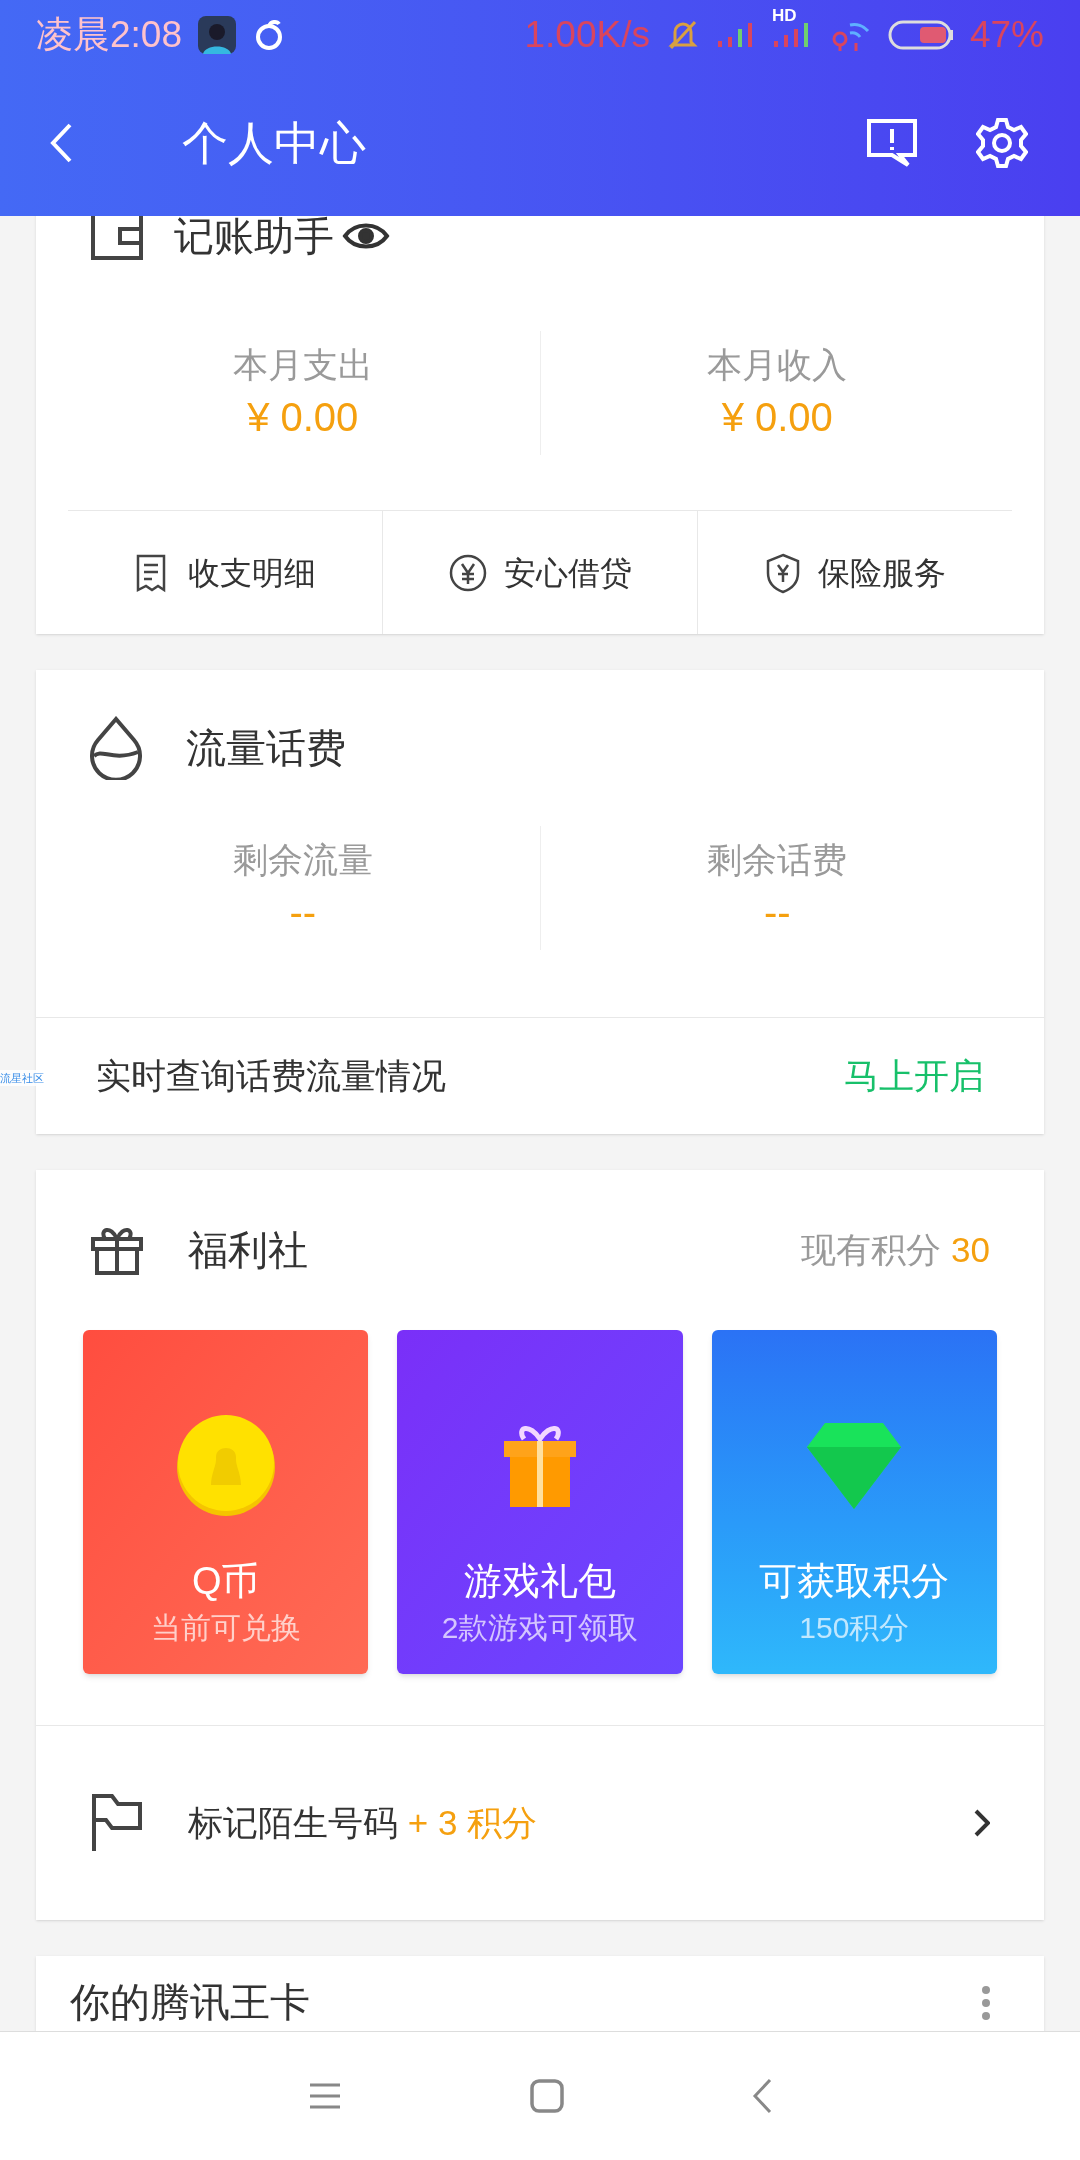 Image resolution: width=1080 pixels, height=2160 pixels. Describe the element at coordinates (1006, 35) in the screenshot. I see `battery-percent: 47%` at that location.